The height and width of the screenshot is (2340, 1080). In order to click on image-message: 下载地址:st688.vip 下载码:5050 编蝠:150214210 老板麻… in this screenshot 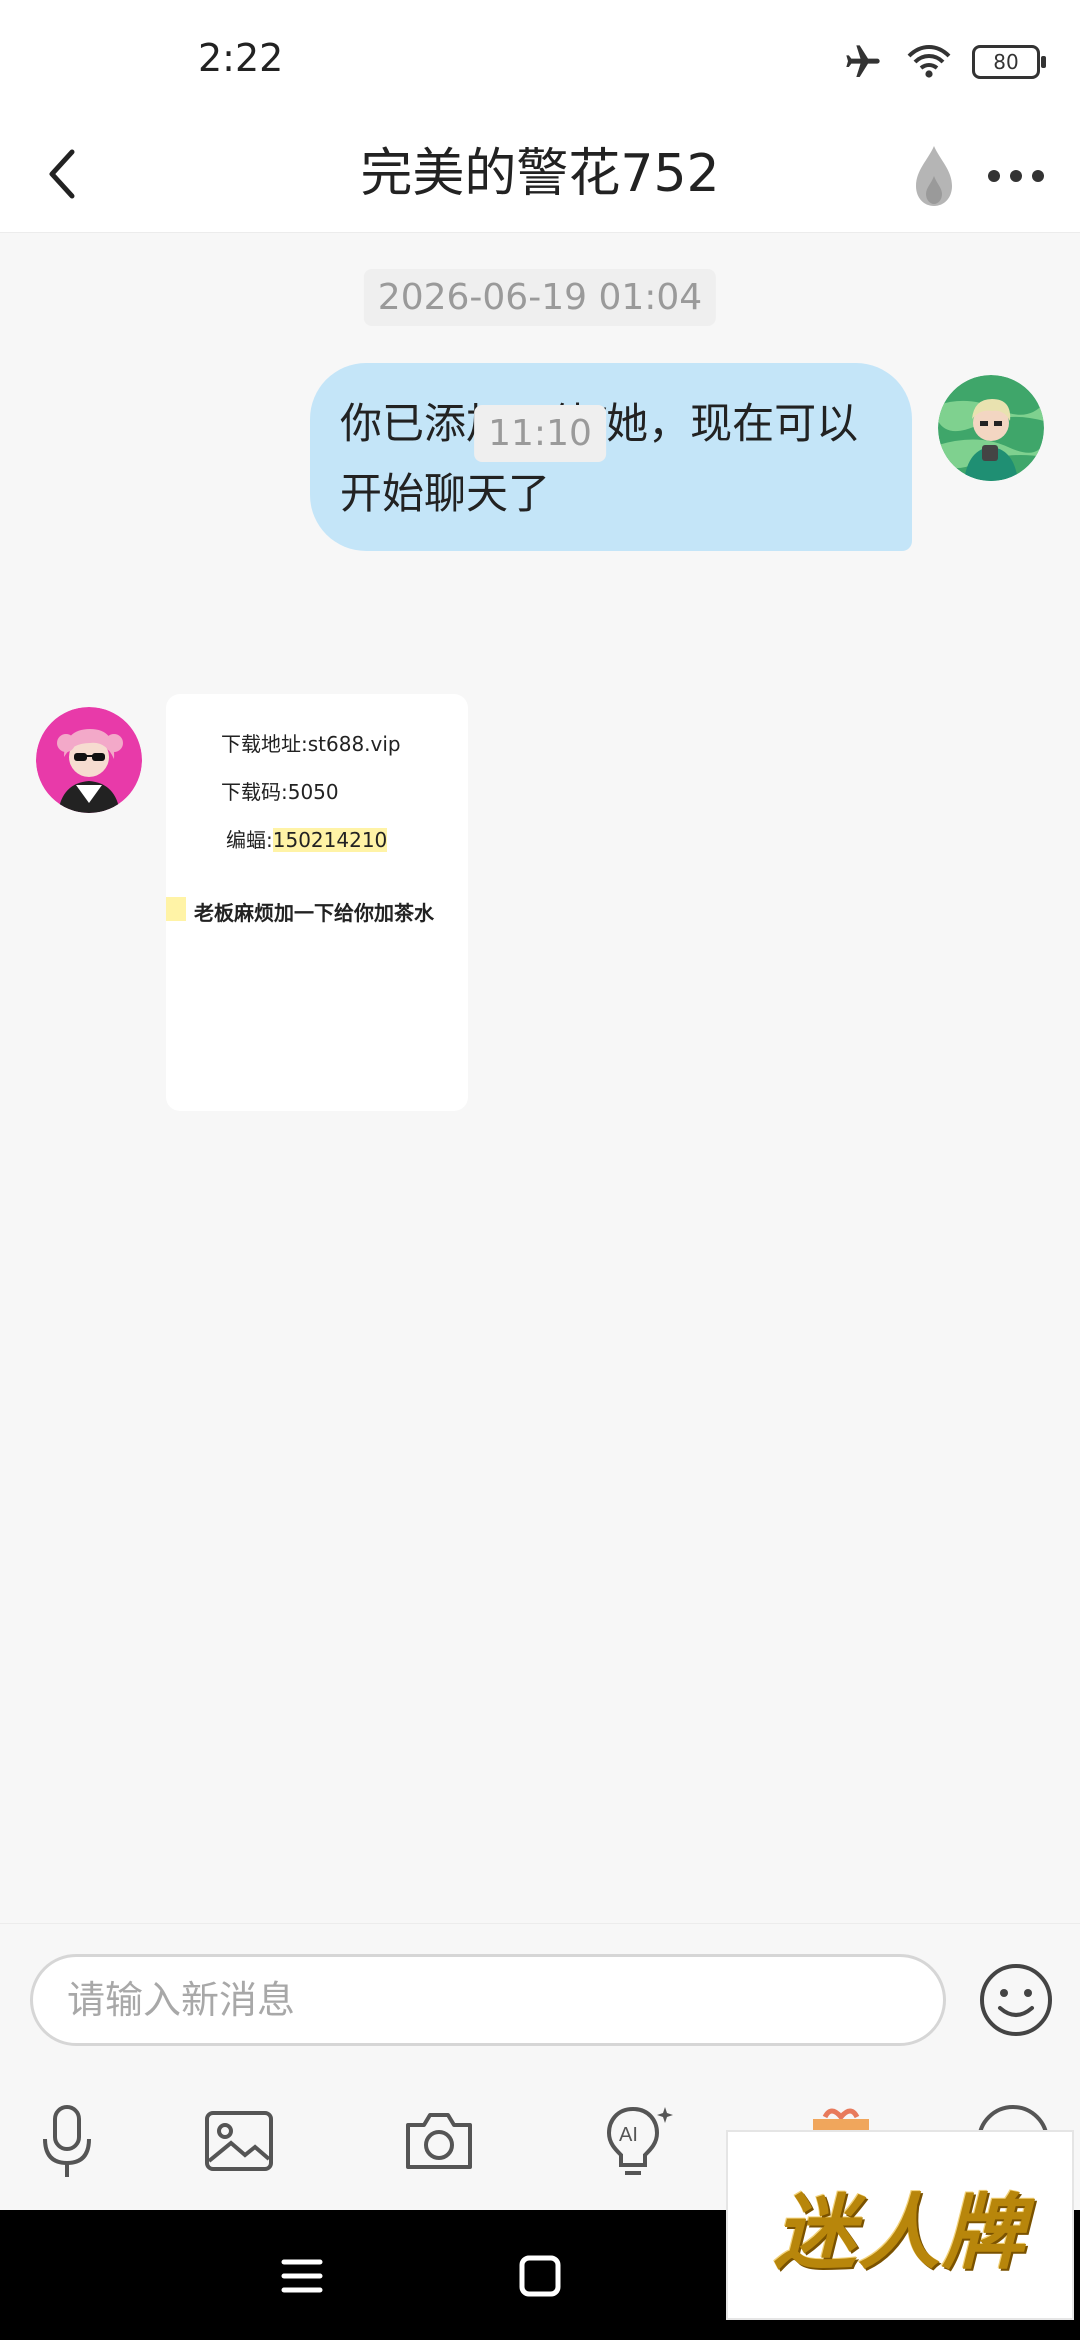, I will do `click(317, 902)`.